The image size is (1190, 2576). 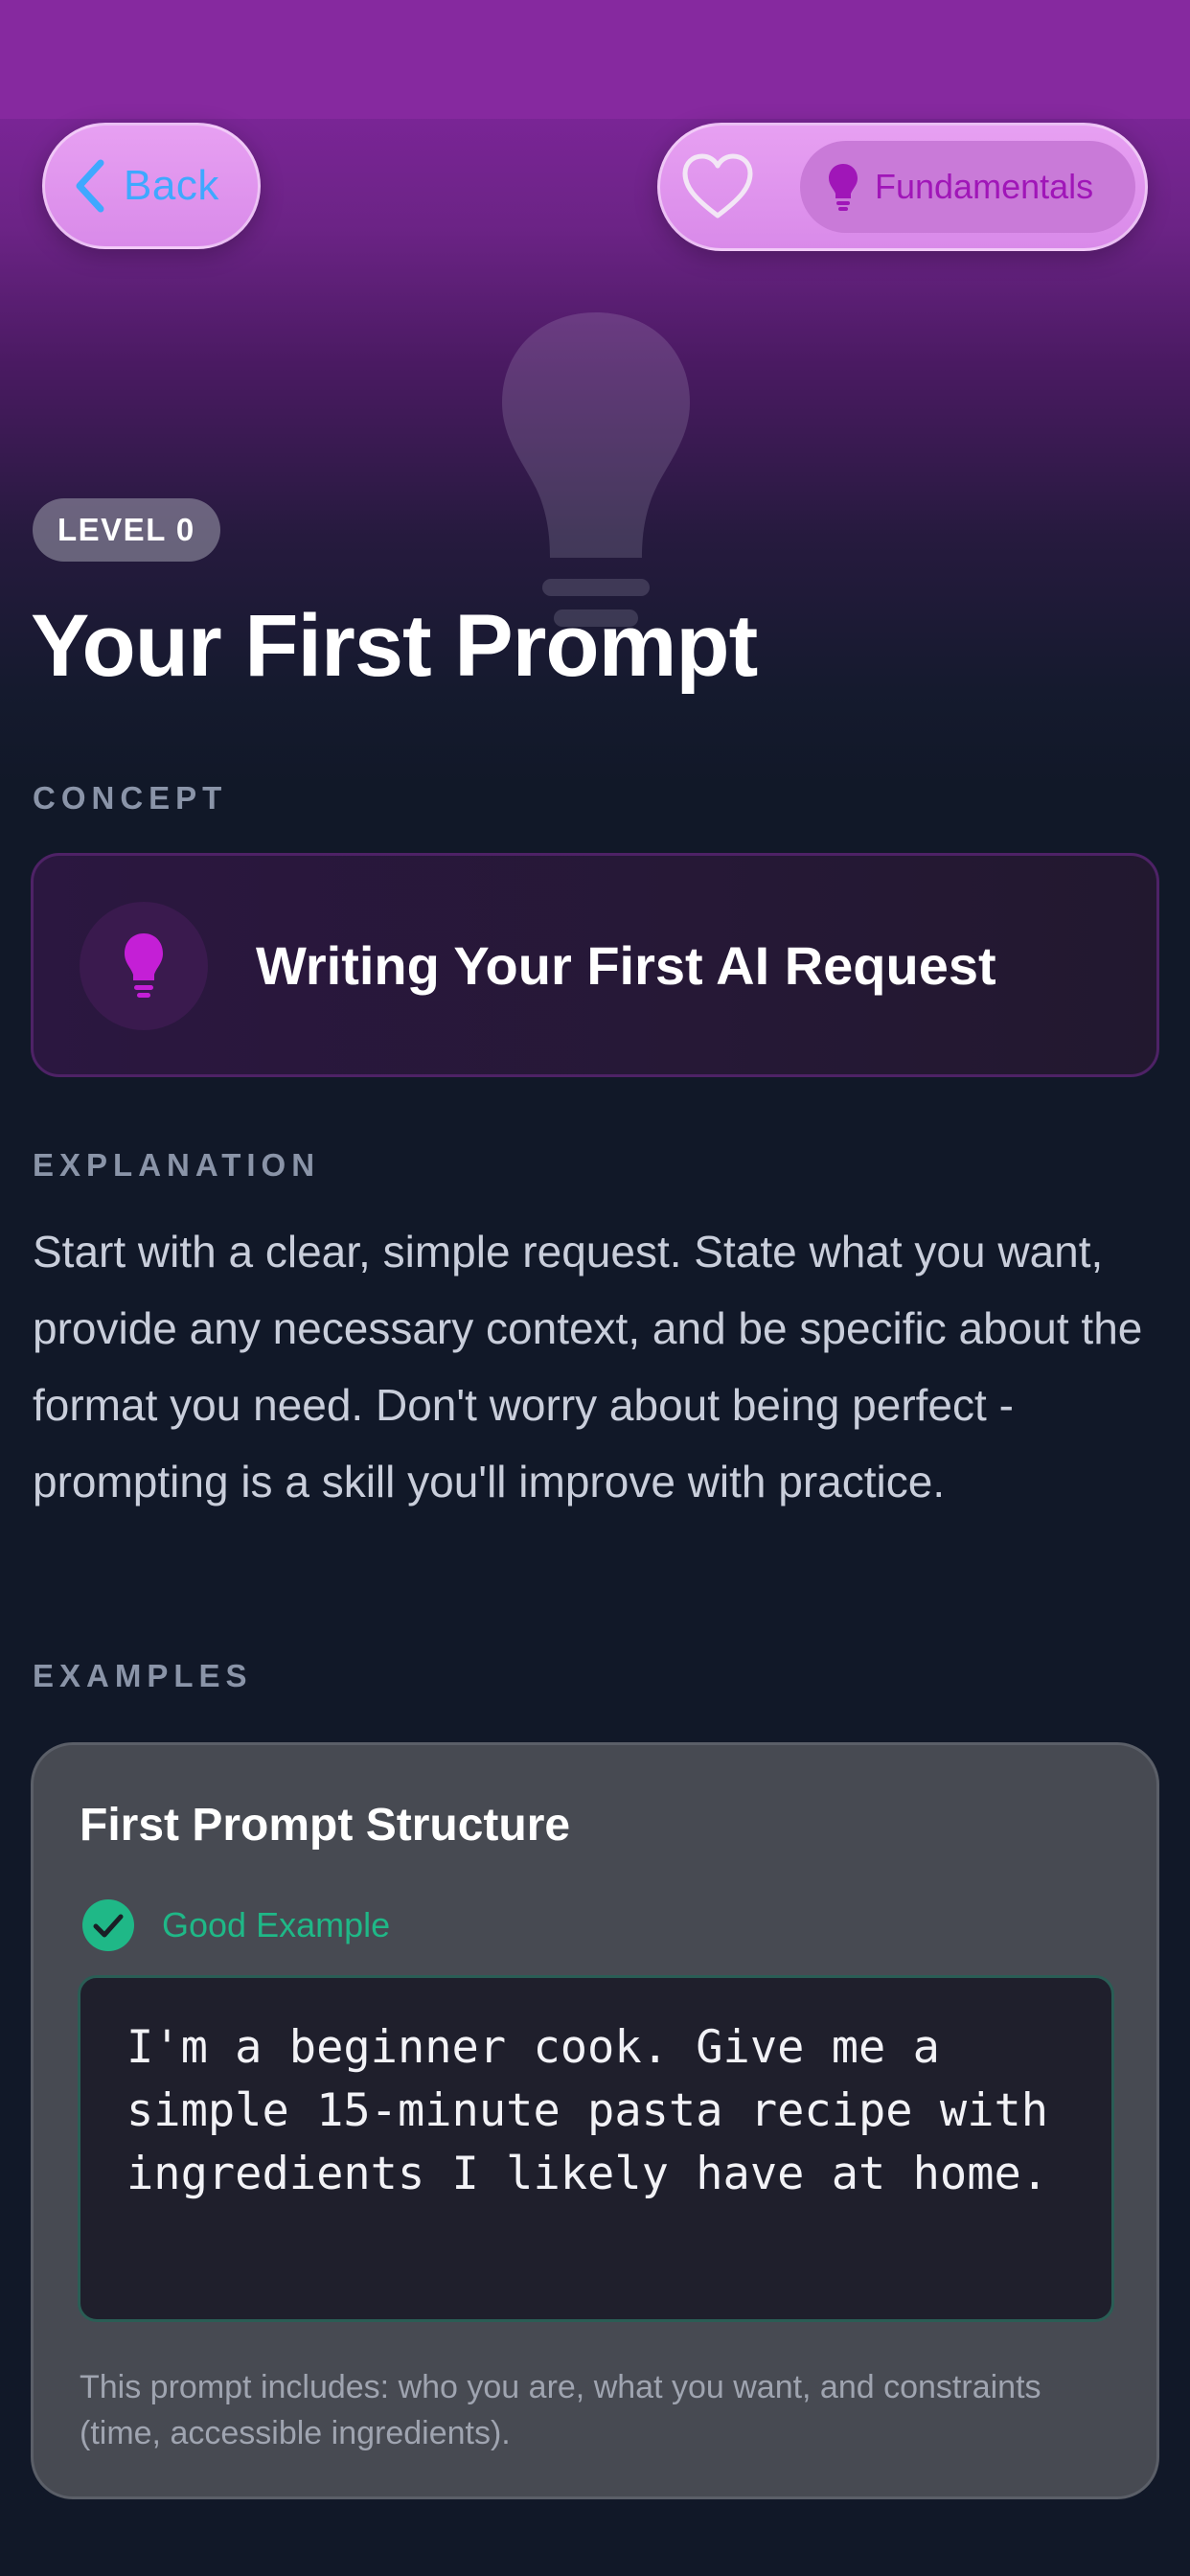 What do you see at coordinates (90, 186) in the screenshot?
I see `chevron-left-icon` at bounding box center [90, 186].